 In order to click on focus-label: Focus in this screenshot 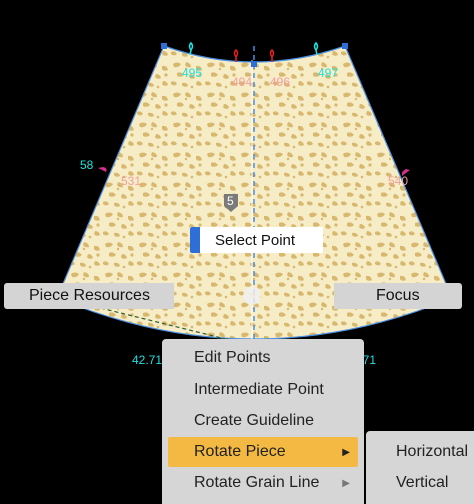, I will do `click(398, 295)`.